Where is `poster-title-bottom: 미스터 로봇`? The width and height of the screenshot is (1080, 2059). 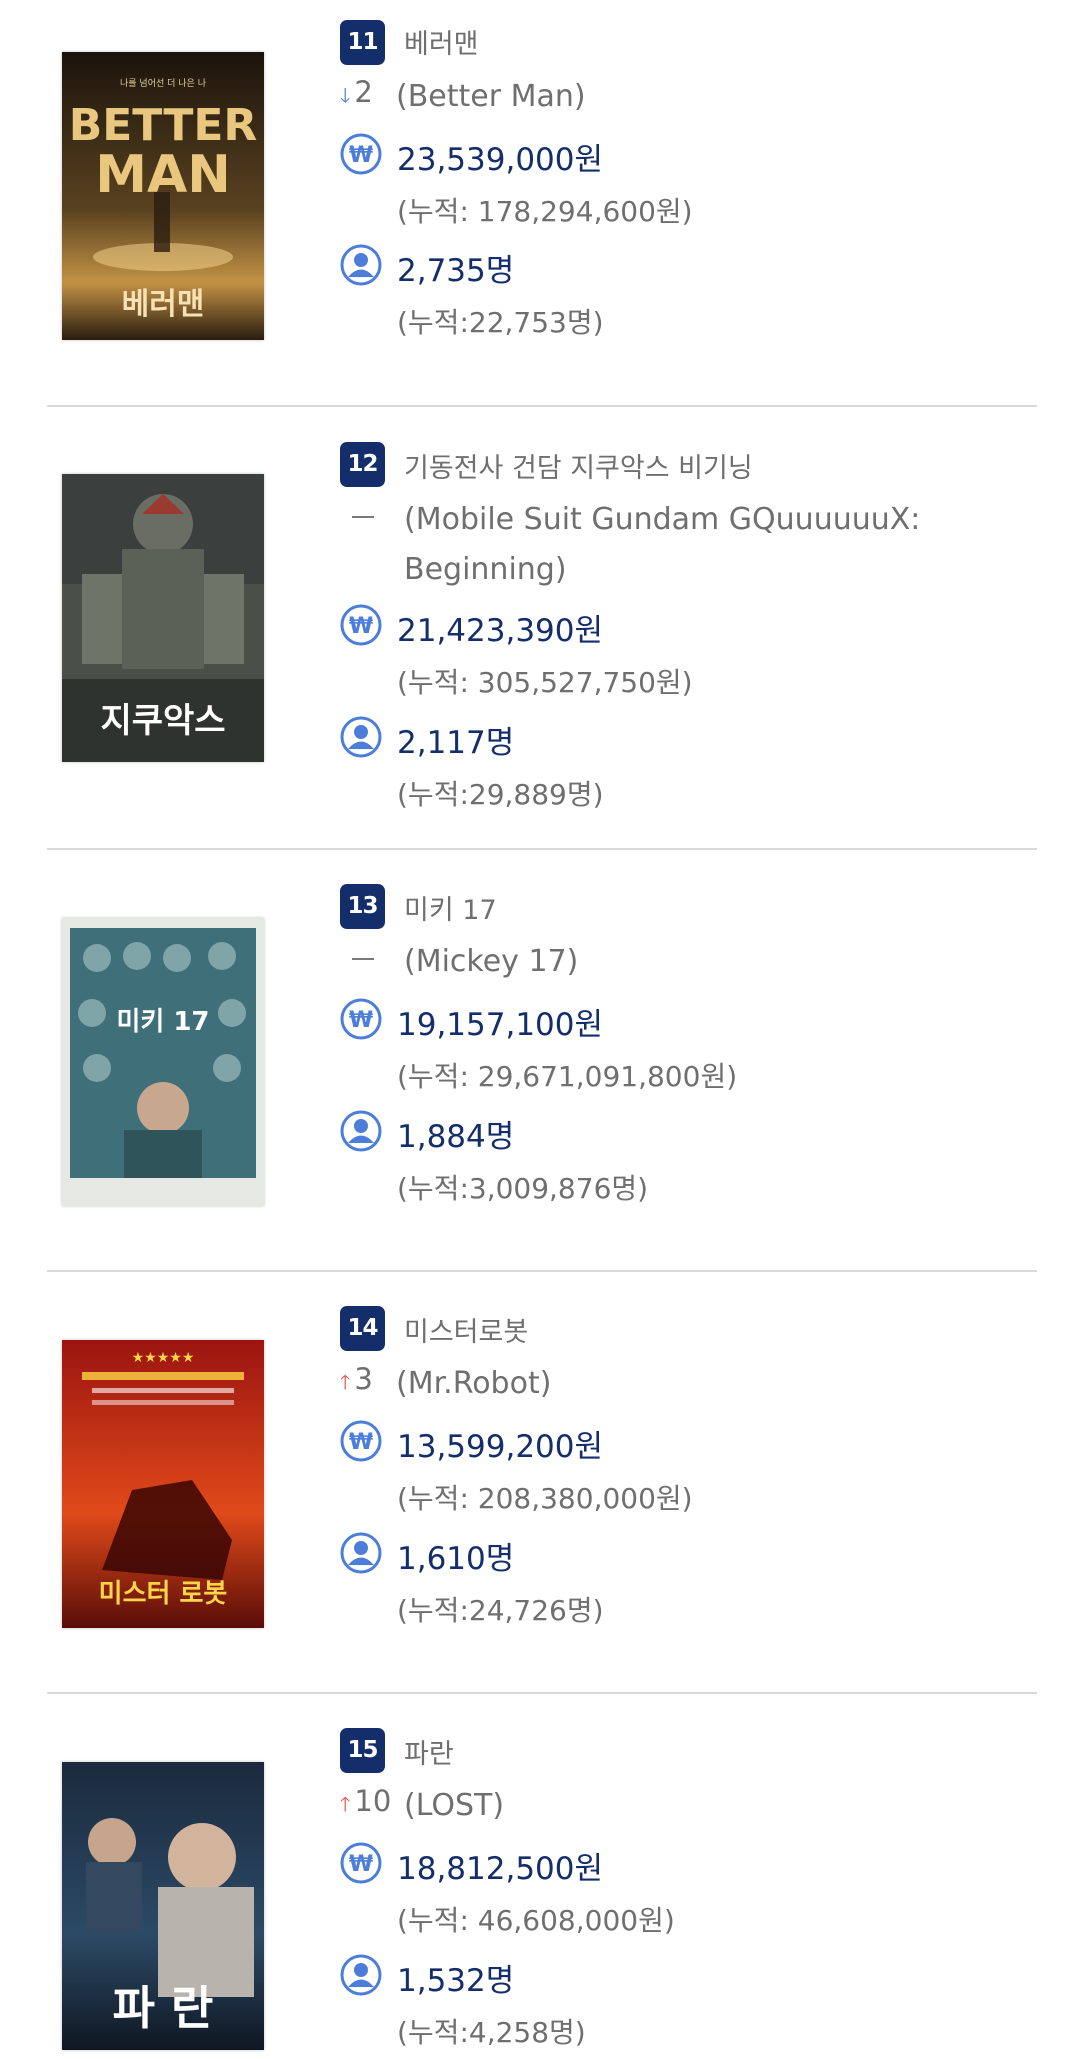 poster-title-bottom: 미스터 로봇 is located at coordinates (163, 1594).